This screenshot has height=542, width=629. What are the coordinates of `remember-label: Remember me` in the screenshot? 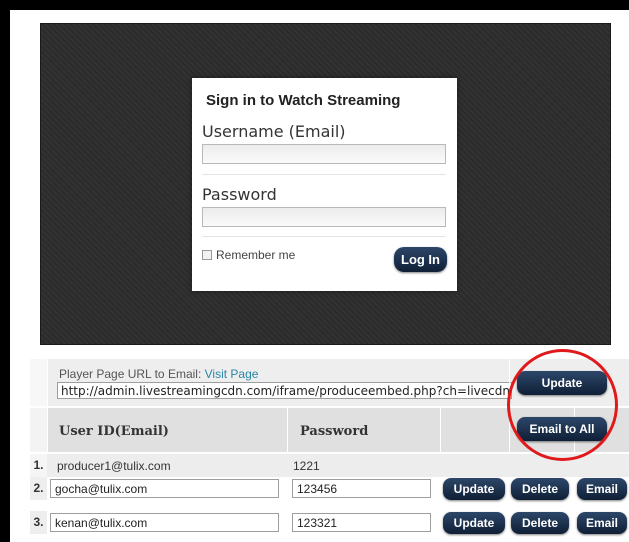 It's located at (256, 255).